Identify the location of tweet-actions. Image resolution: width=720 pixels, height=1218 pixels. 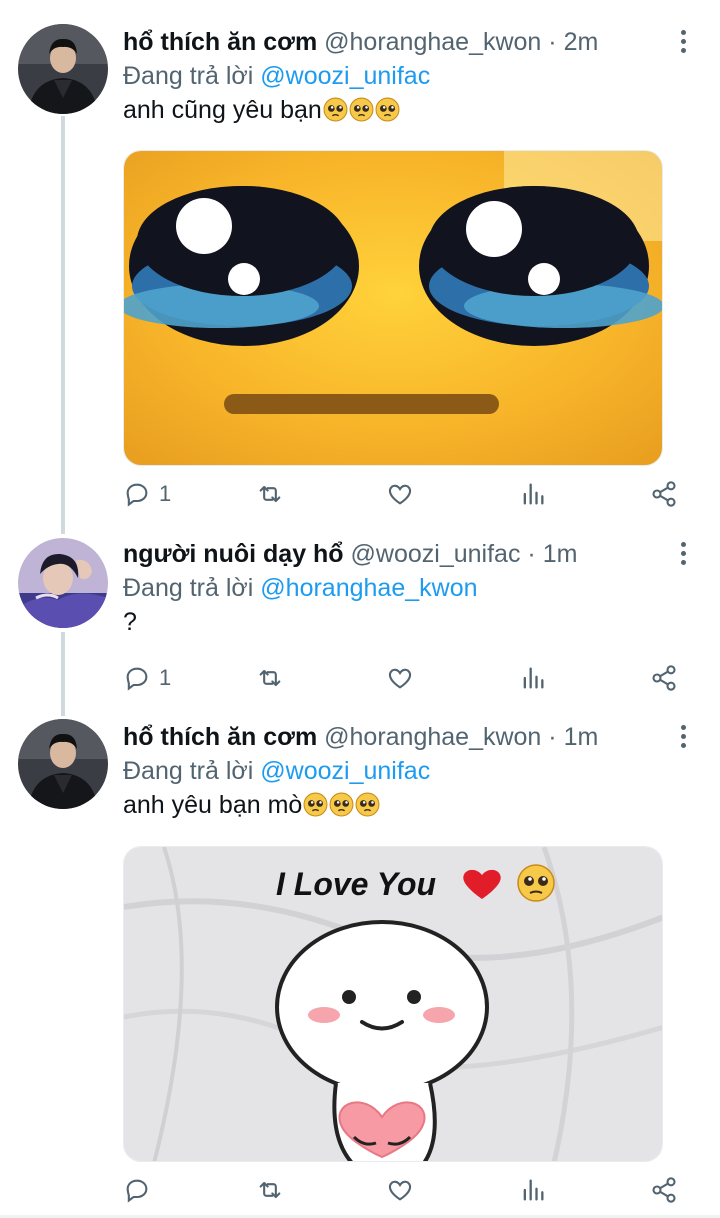
(408, 1190).